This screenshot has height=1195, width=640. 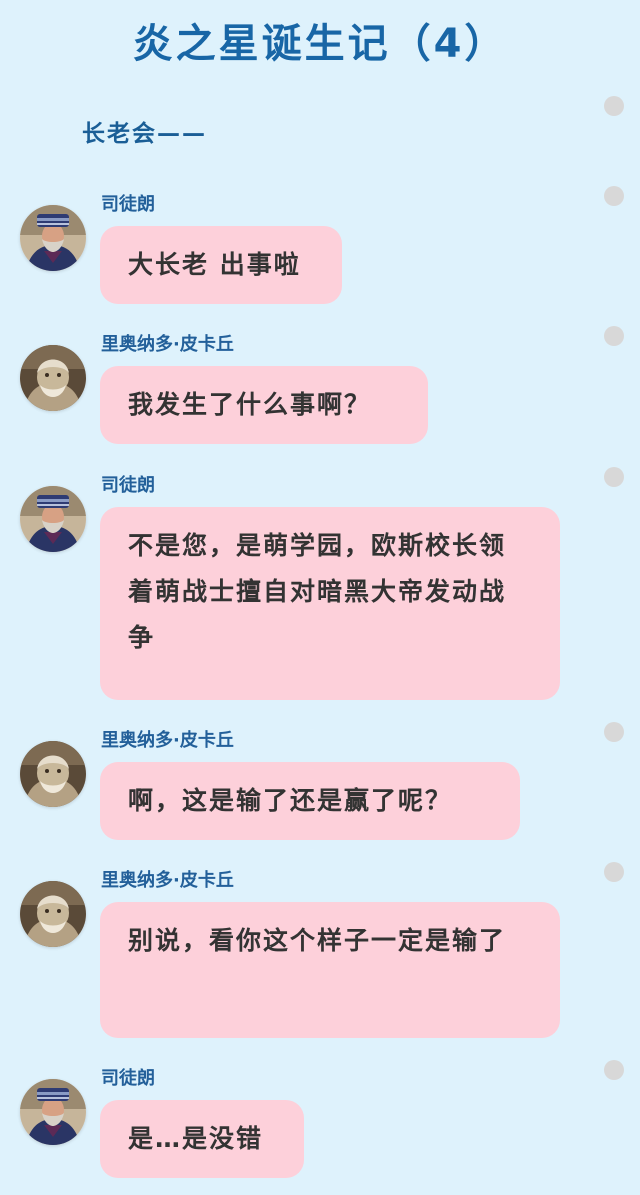 I want to click on message-bubble: 我发生了什么事啊？, so click(x=264, y=405).